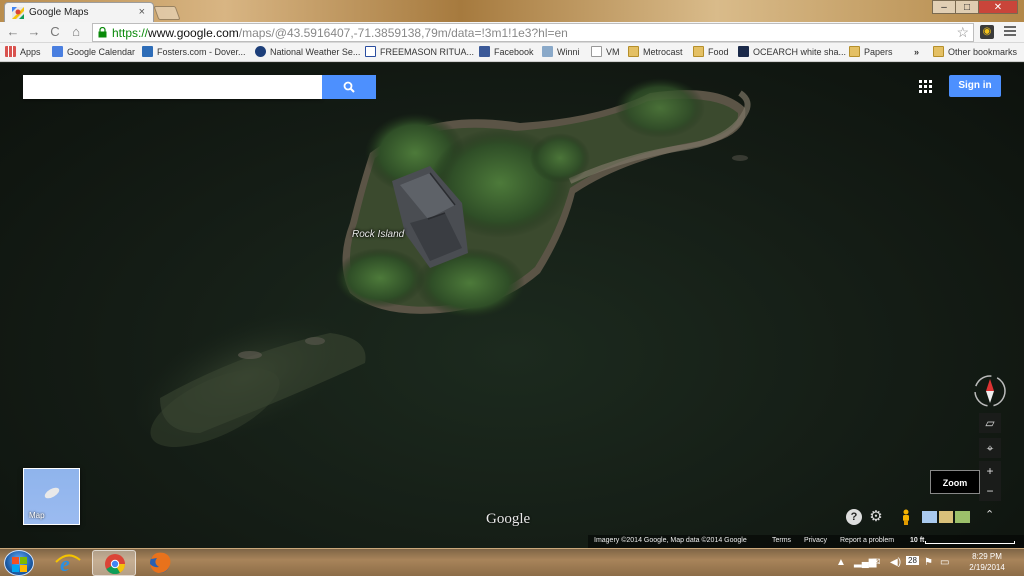  What do you see at coordinates (605, 52) in the screenshot?
I see `bookmark-vm: VM` at bounding box center [605, 52].